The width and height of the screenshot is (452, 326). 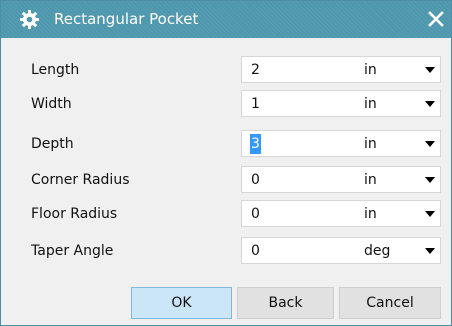 What do you see at coordinates (398, 213) in the screenshot?
I see `floor-radius-unit-select: in` at bounding box center [398, 213].